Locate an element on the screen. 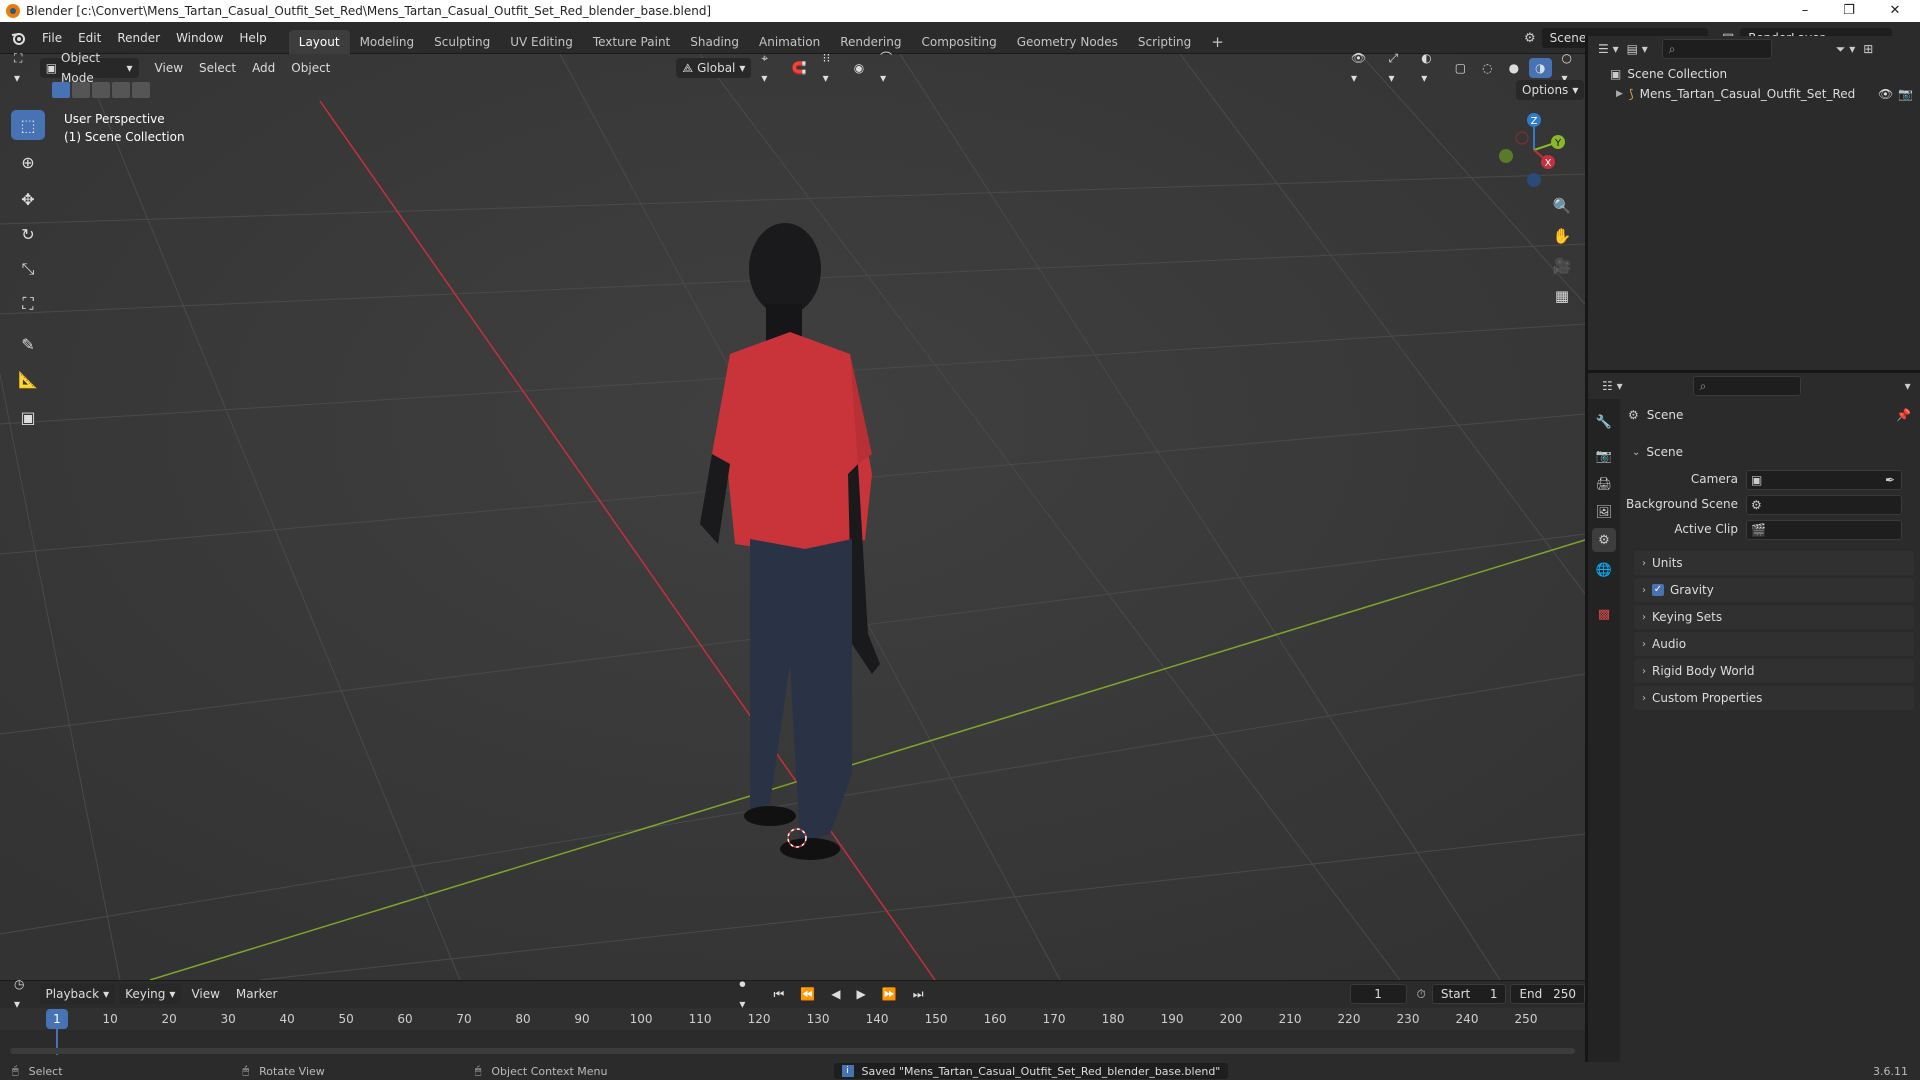 The height and width of the screenshot is (1080, 1920). shading-wireframe: ◌ is located at coordinates (1487, 68).